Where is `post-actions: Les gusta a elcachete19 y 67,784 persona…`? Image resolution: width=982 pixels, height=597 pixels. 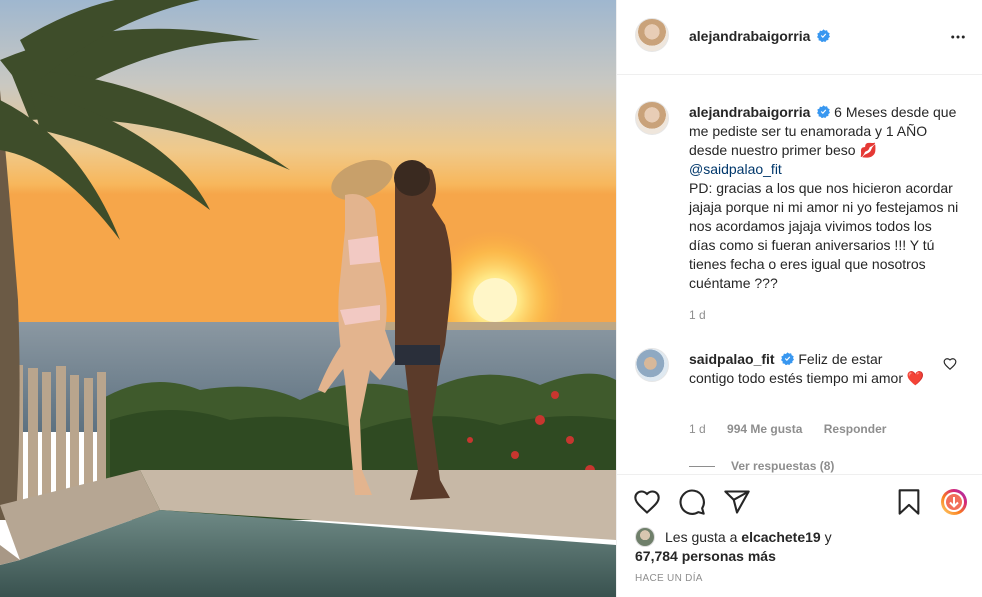
post-actions: Les gusta a elcachete19 y 67,784 persona… is located at coordinates (799, 535).